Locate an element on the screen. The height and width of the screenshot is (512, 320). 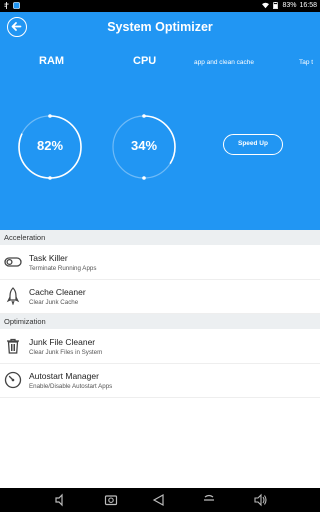
battery-icon is located at coordinates (276, 5).